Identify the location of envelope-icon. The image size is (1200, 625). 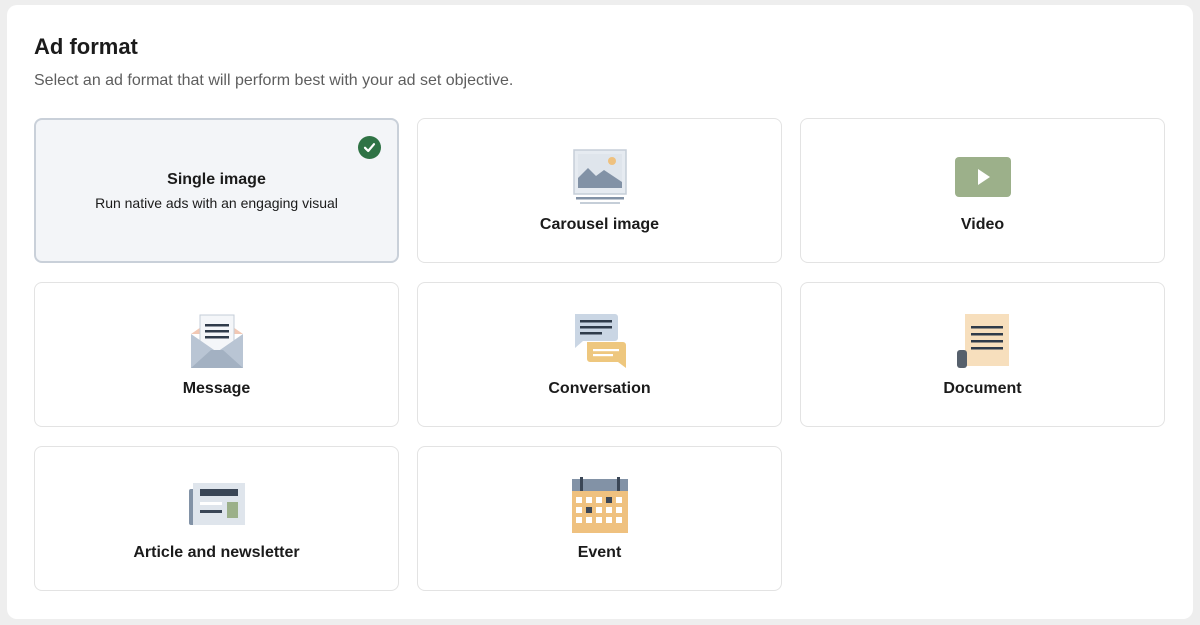
(217, 341).